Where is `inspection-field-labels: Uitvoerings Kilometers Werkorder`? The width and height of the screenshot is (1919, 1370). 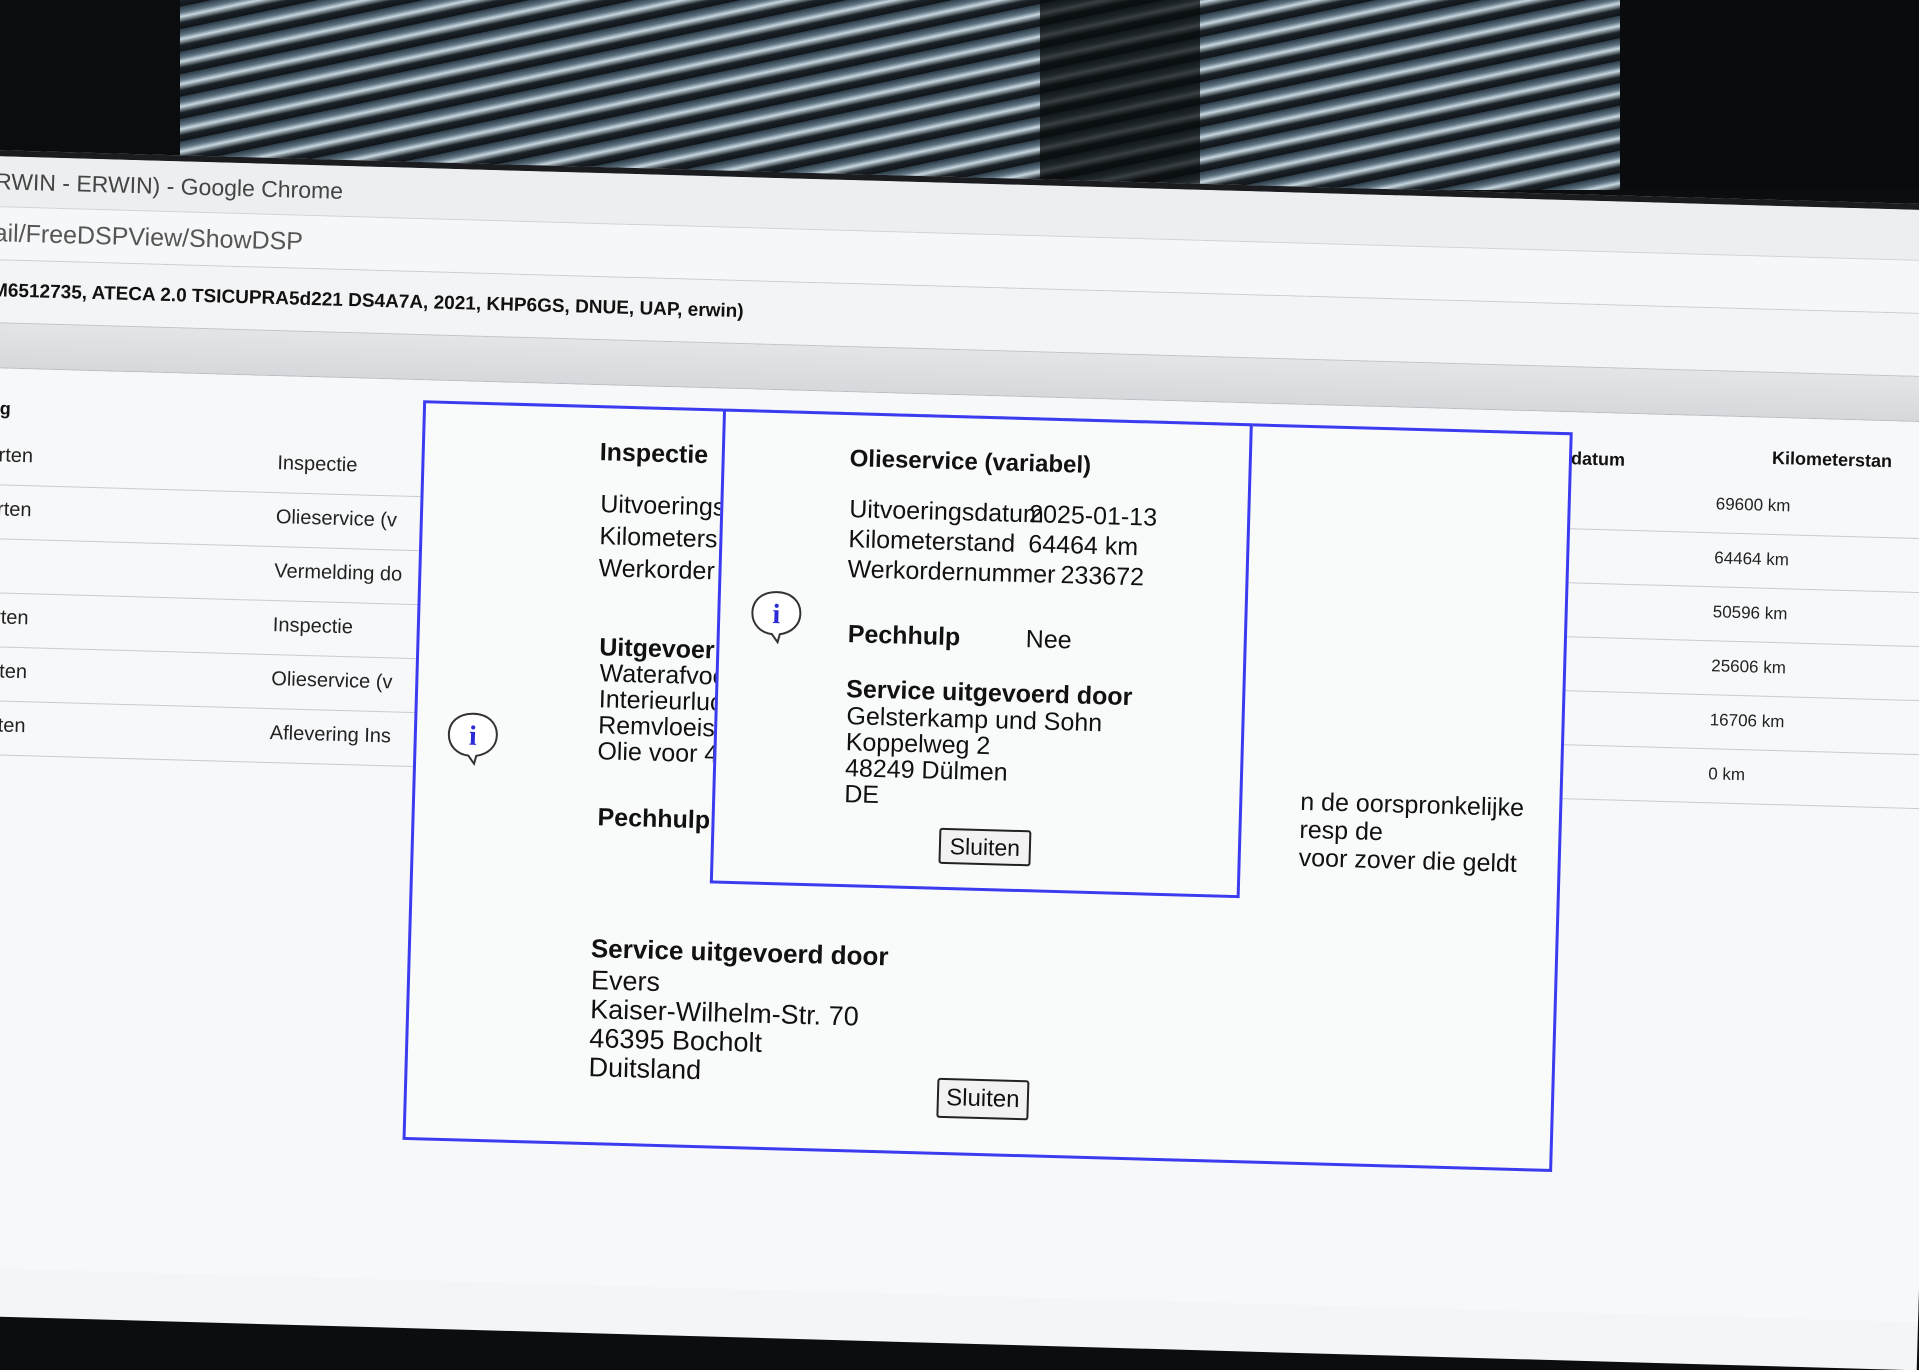 inspection-field-labels: Uitvoerings Kilometers Werkorder is located at coordinates (662, 537).